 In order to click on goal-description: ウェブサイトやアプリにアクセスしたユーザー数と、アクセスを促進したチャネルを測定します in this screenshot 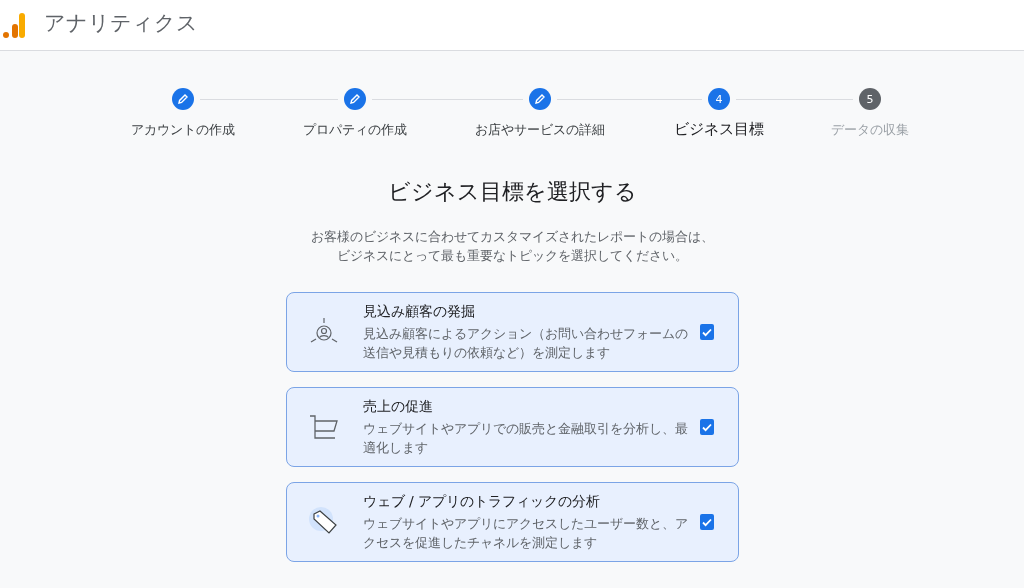, I will do `click(525, 533)`.